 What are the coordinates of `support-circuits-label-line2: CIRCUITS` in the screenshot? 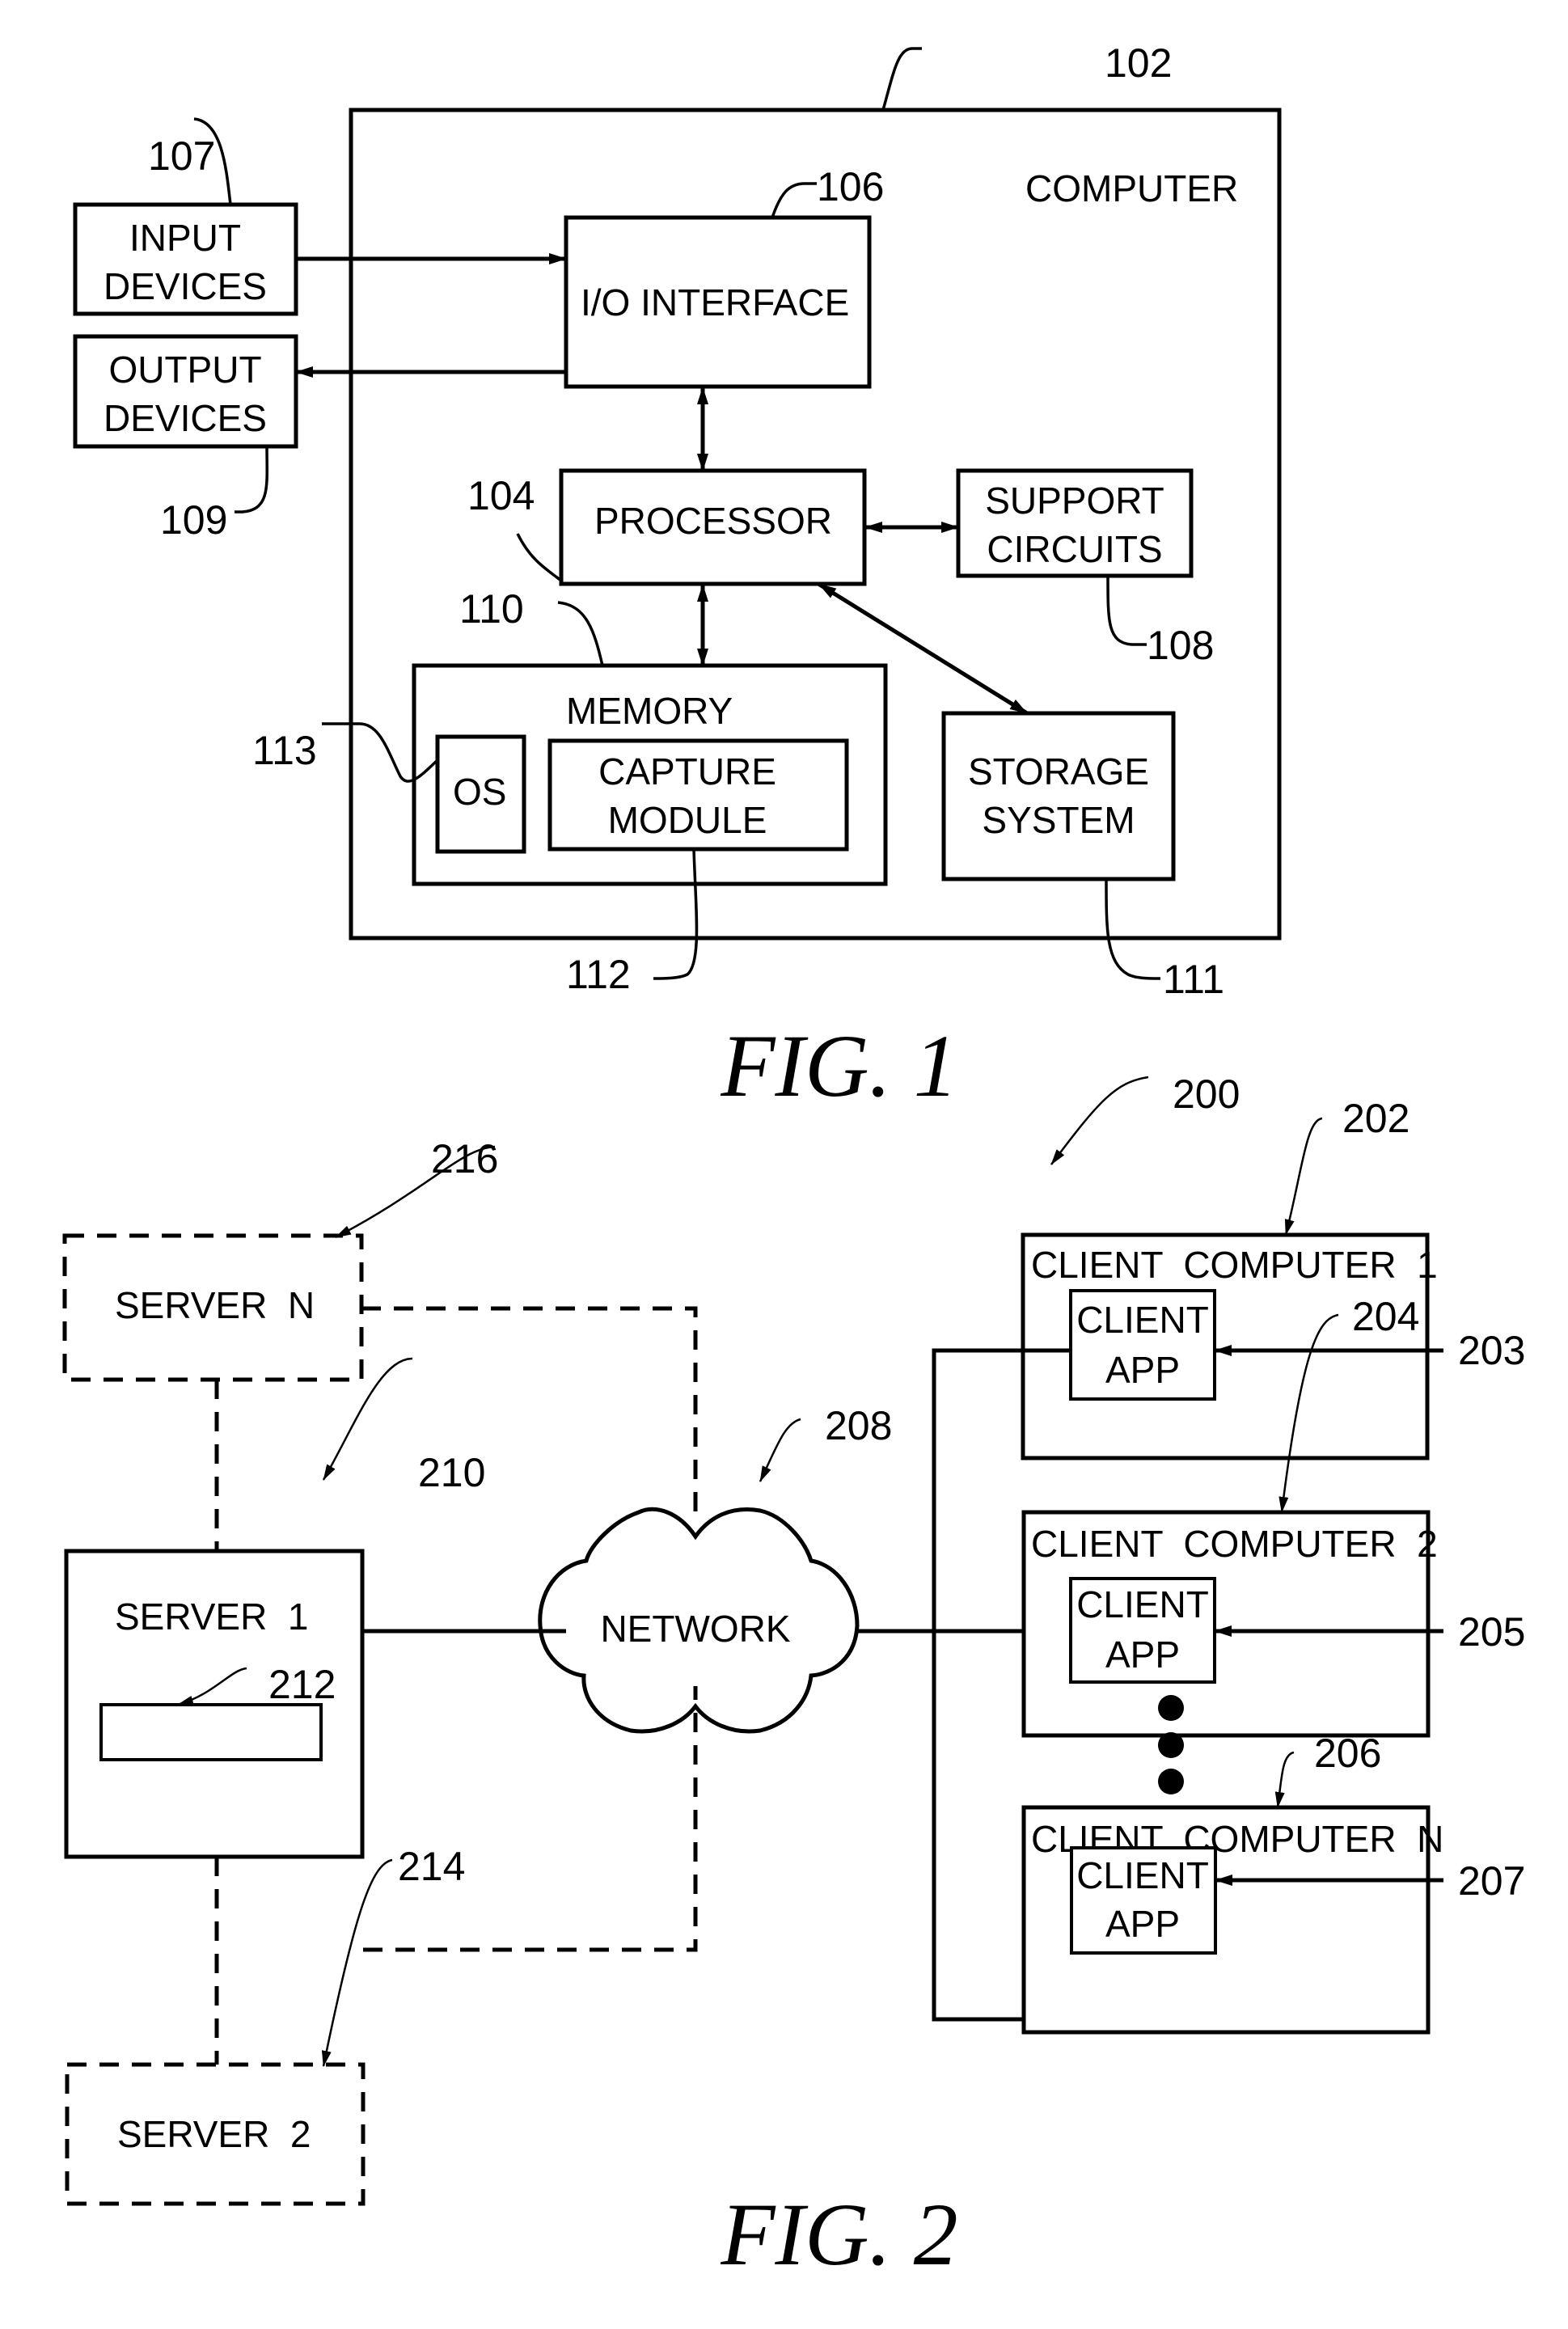 It's located at (1074, 549).